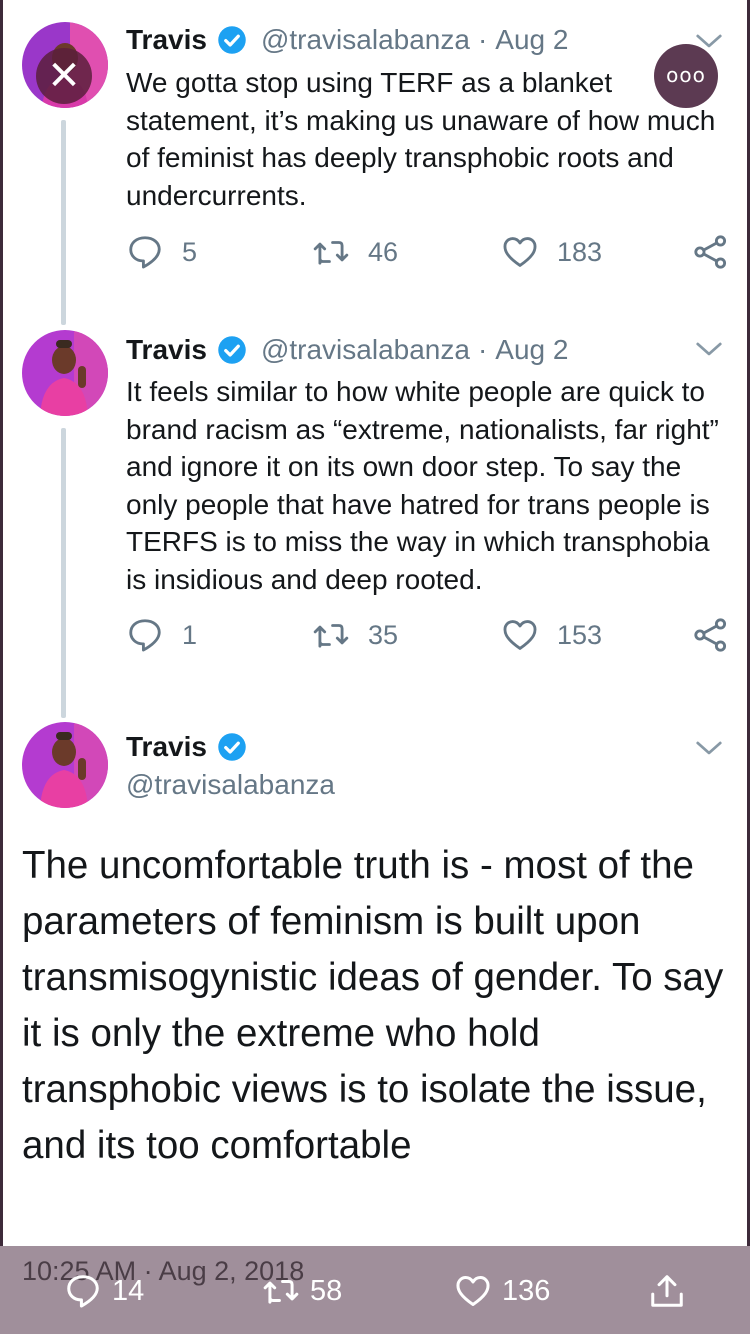  I want to click on window-frame-left, so click(1, 667).